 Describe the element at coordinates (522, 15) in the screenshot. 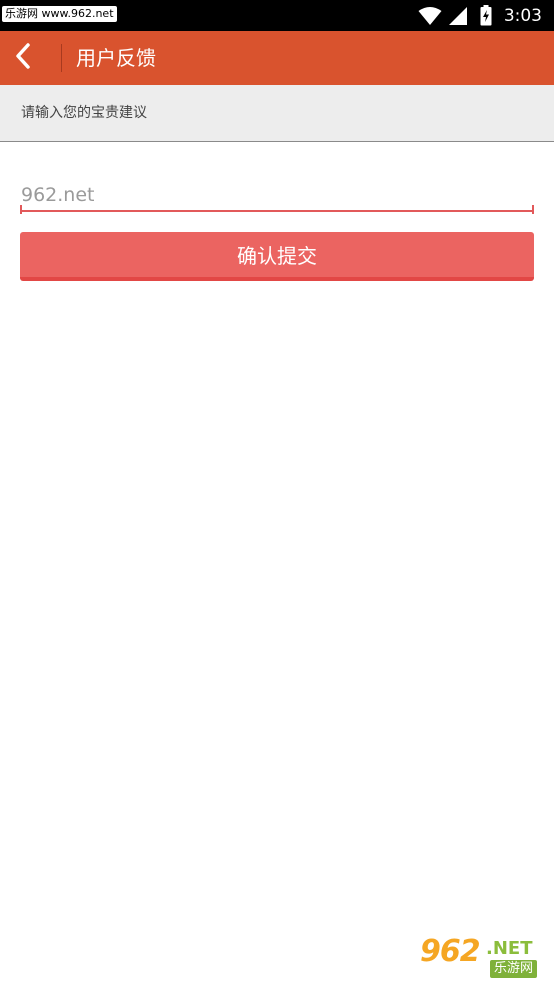

I see `status-time: 3:03` at that location.